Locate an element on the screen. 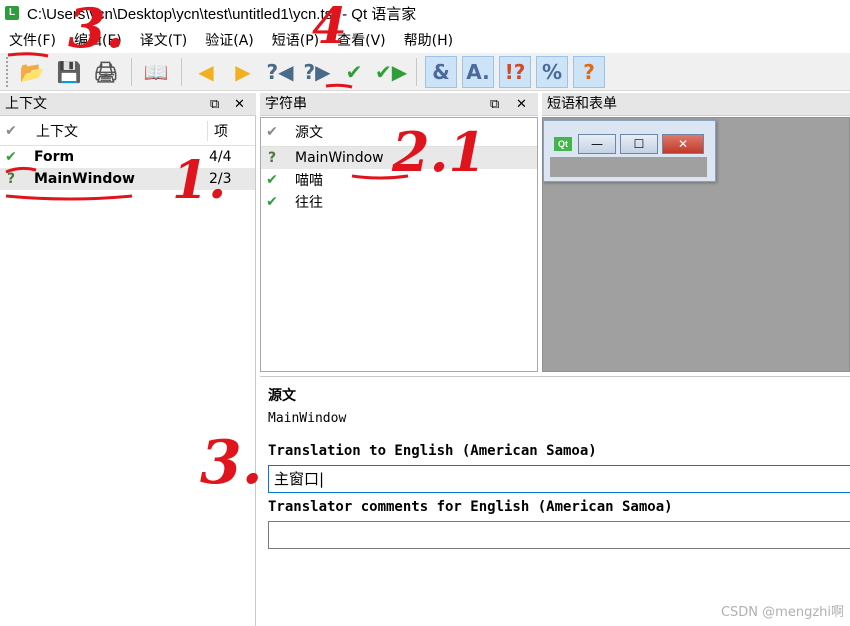  underline-string is located at coordinates (380, 177).